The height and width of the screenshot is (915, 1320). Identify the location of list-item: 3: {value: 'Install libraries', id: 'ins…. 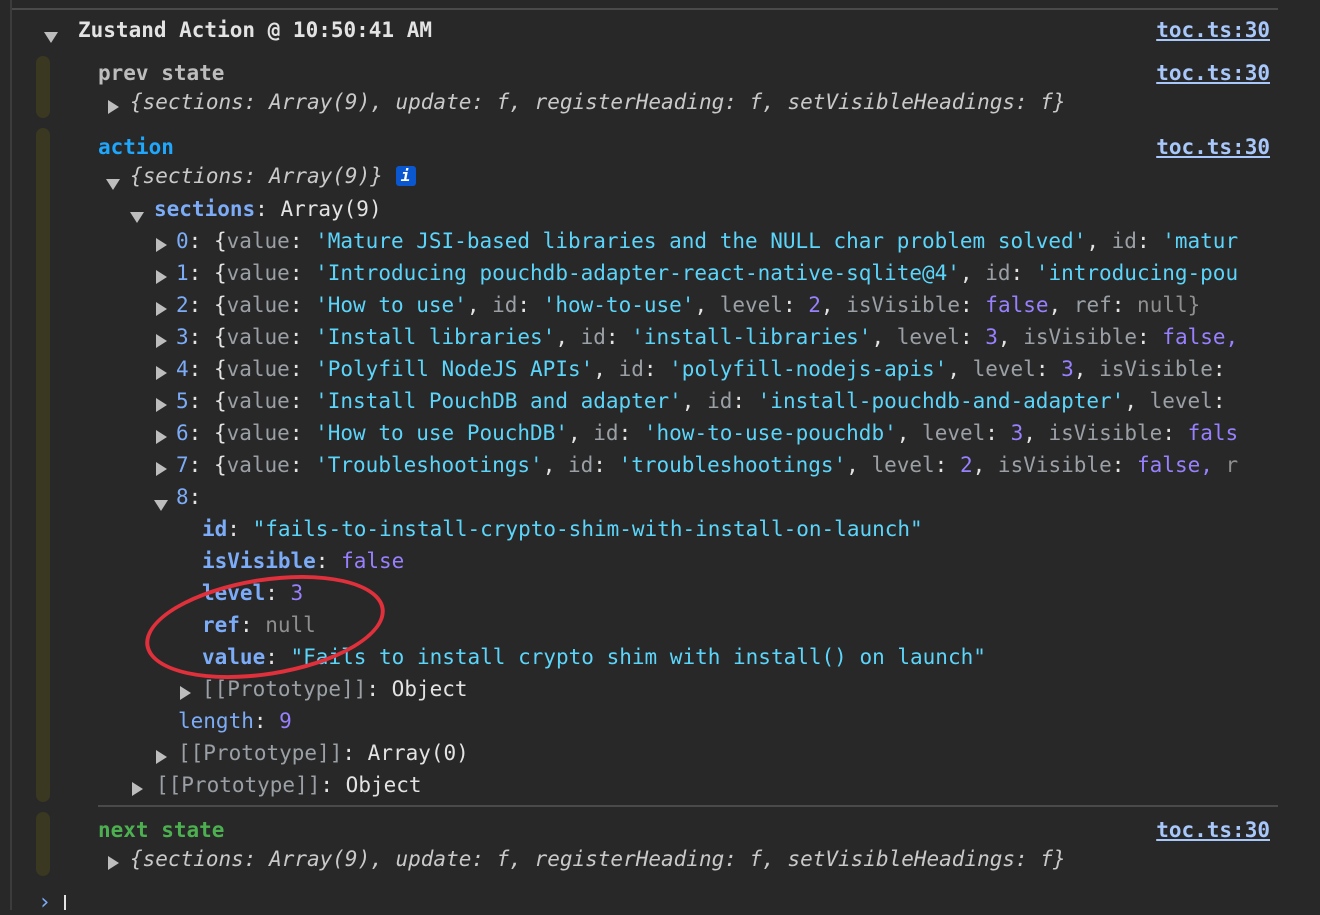
(730, 337).